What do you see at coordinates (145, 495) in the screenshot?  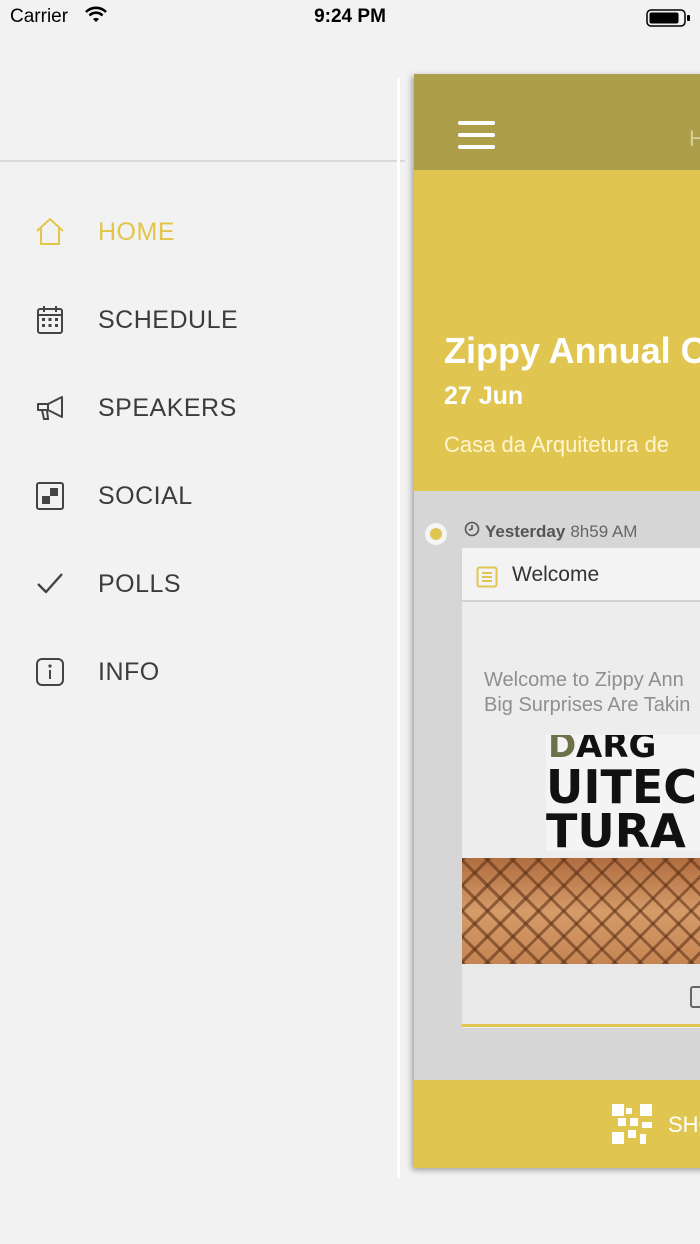 I see `menu-label-social: SOCIAL` at bounding box center [145, 495].